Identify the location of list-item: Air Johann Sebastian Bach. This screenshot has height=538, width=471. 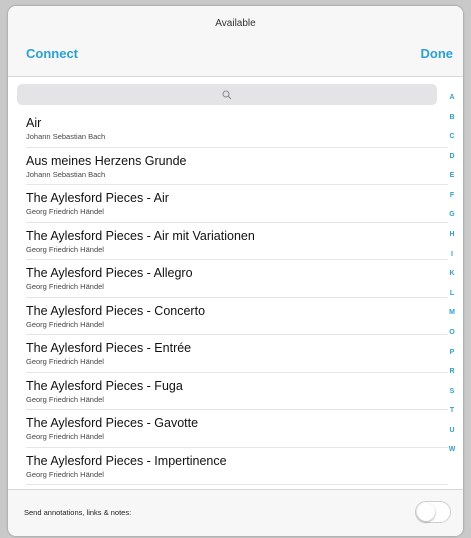
(228, 129).